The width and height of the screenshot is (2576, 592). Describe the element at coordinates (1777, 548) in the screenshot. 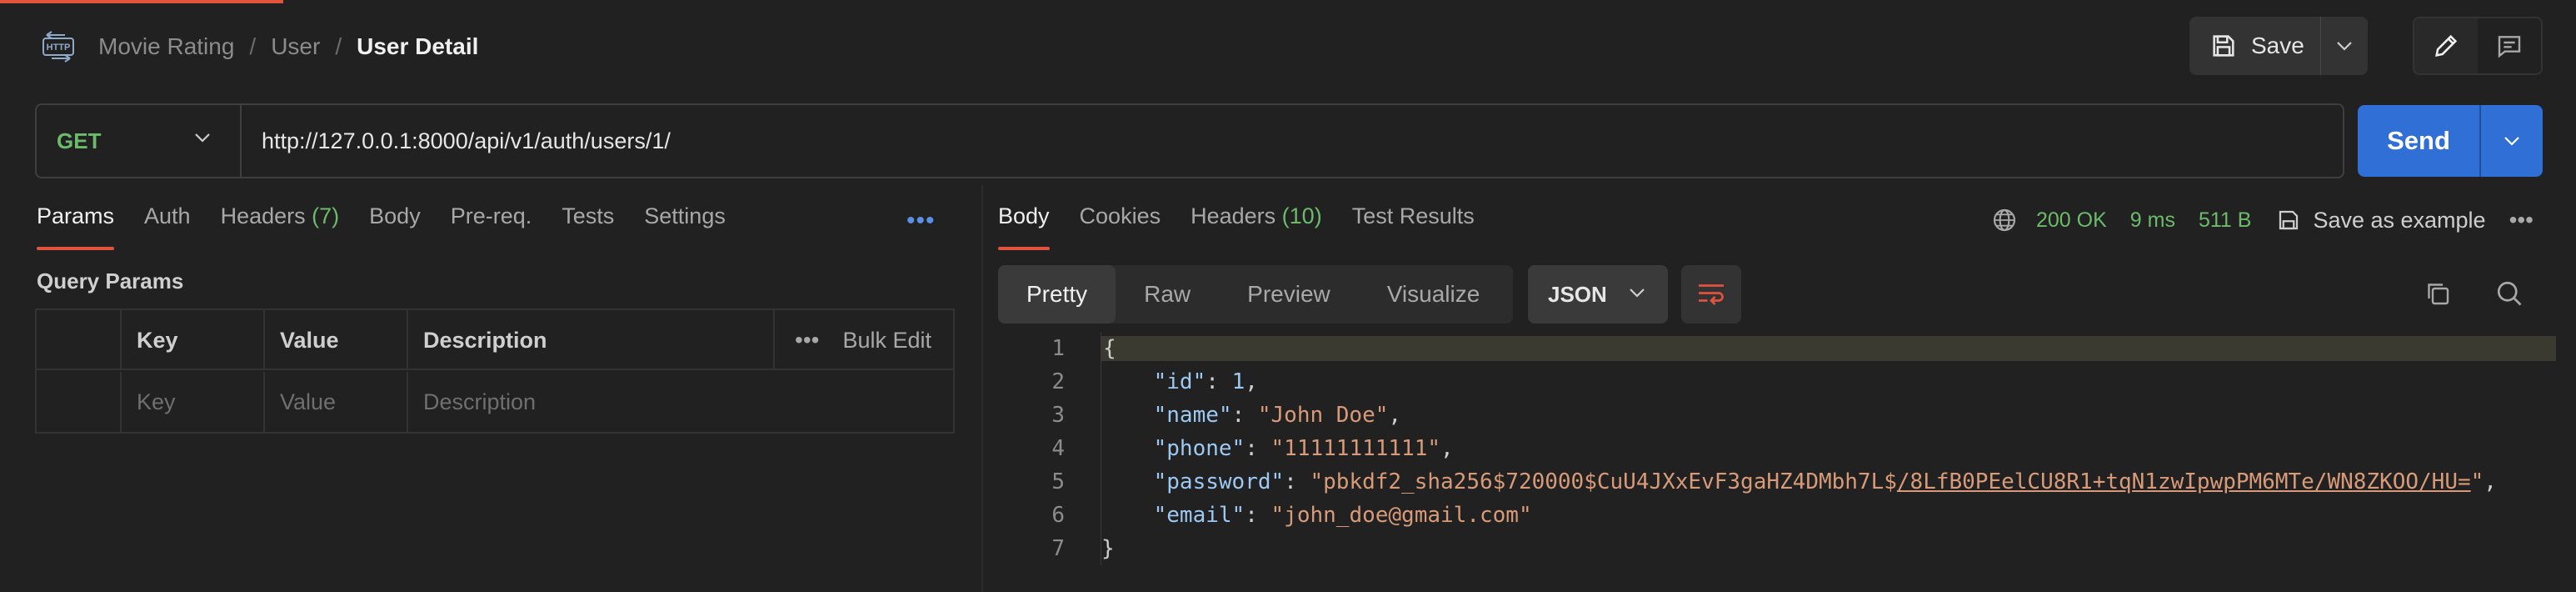

I see `code-line: 7 }` at that location.